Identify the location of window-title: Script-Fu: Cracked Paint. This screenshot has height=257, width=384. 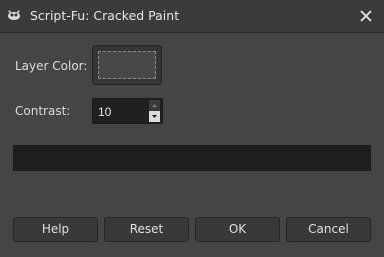
(105, 15).